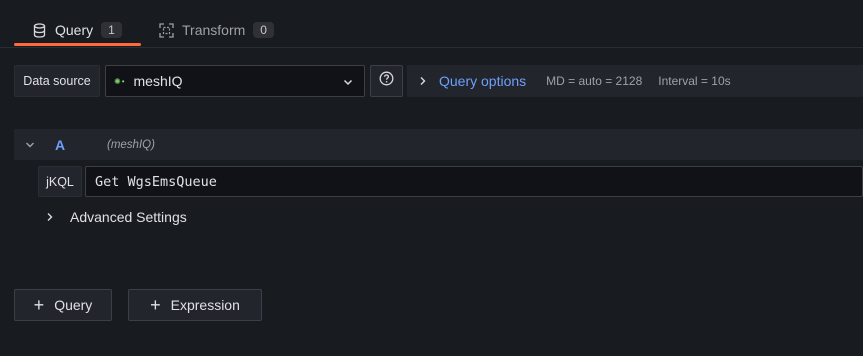 Image resolution: width=863 pixels, height=356 pixels. I want to click on tab-transform-label: Transform, so click(214, 30).